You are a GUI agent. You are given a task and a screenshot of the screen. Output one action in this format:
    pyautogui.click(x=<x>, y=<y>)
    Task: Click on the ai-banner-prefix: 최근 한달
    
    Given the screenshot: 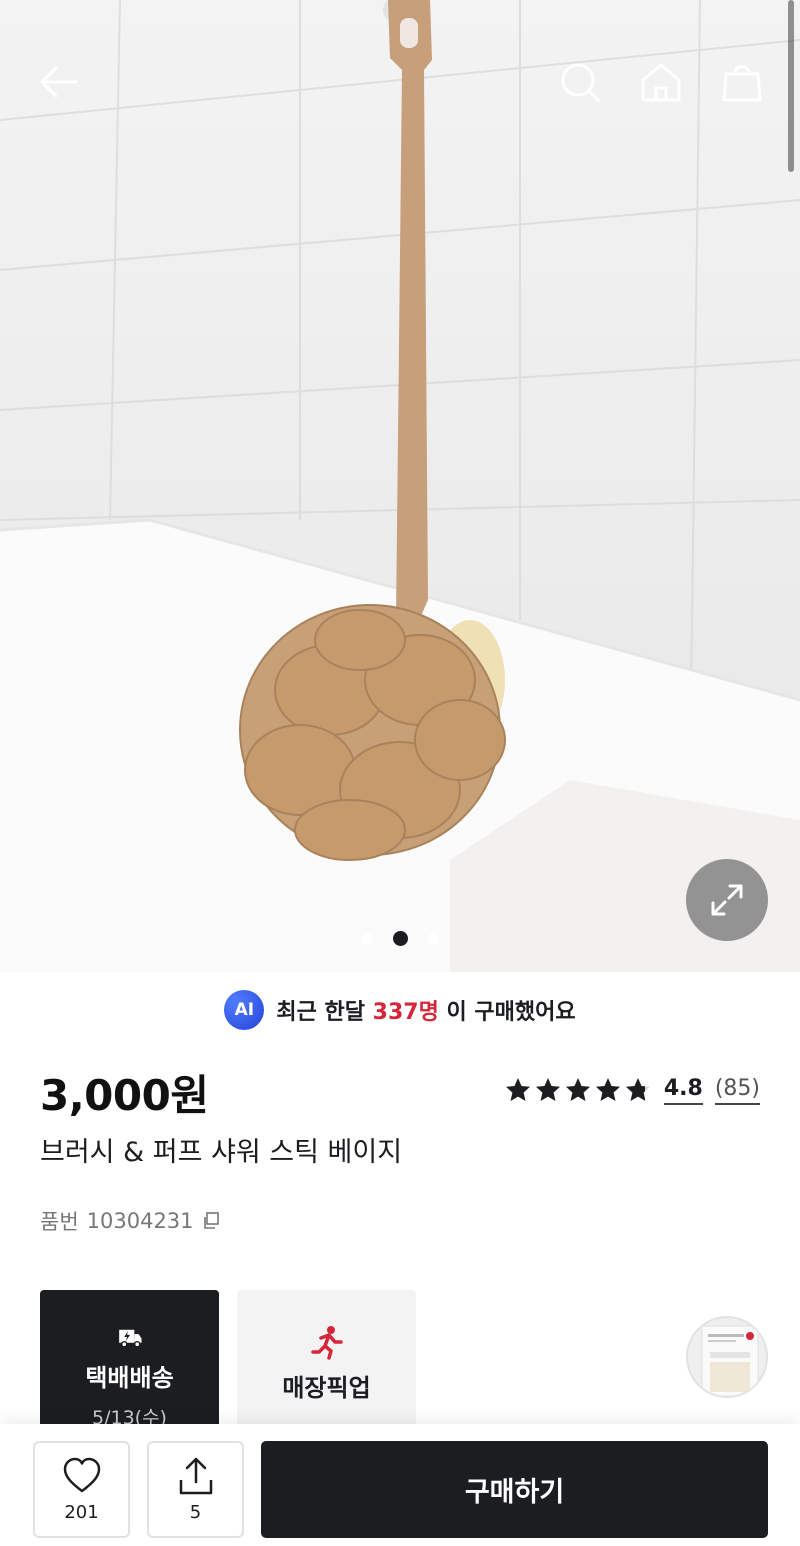 What is the action you would take?
    pyautogui.click(x=324, y=1012)
    